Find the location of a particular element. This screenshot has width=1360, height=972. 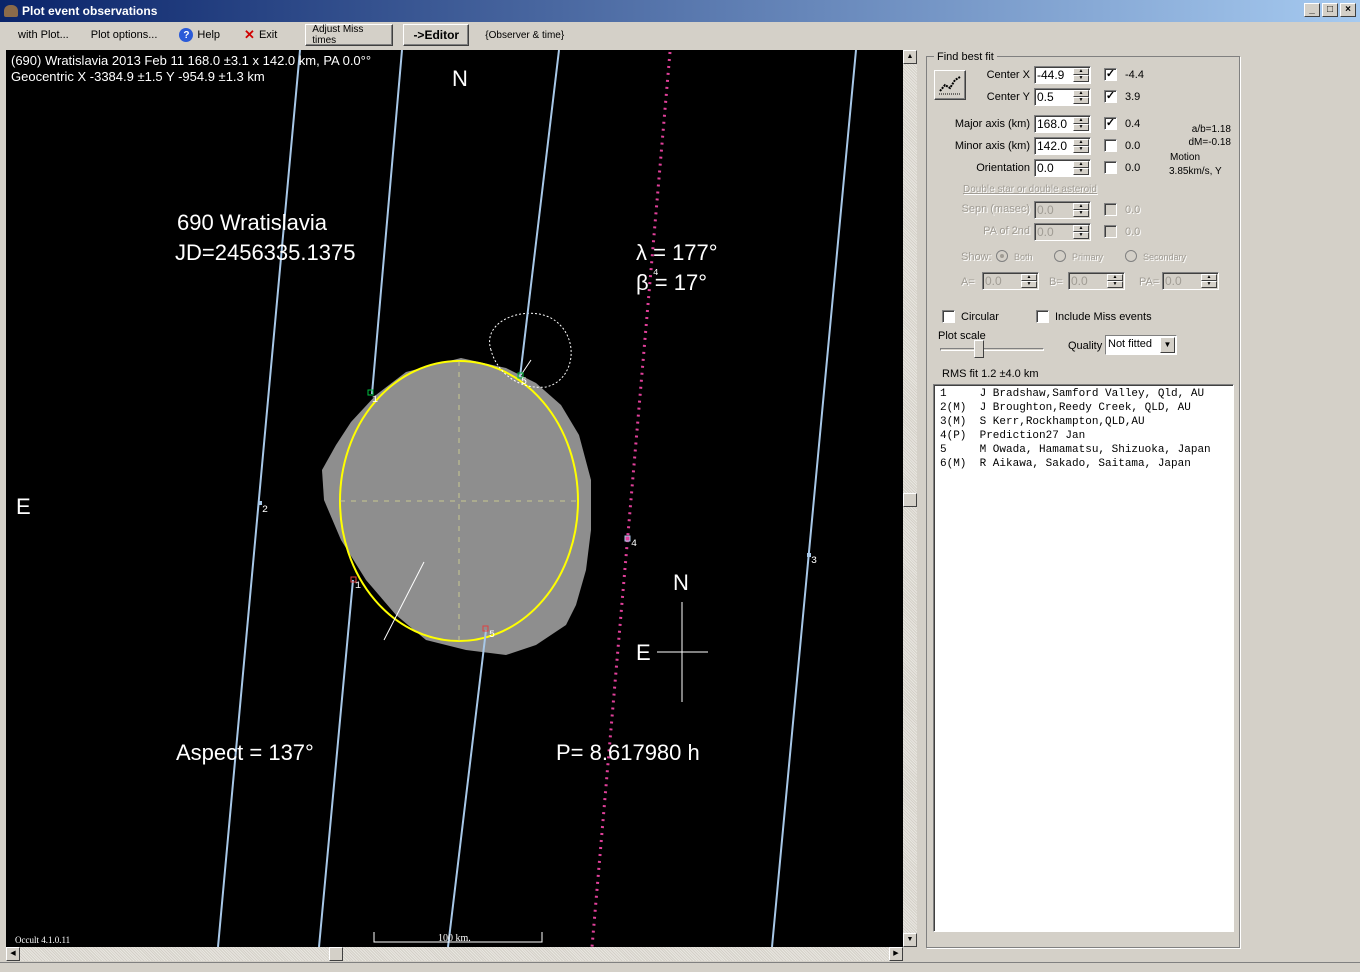

b-value: 0.0 is located at coordinates (1079, 281).